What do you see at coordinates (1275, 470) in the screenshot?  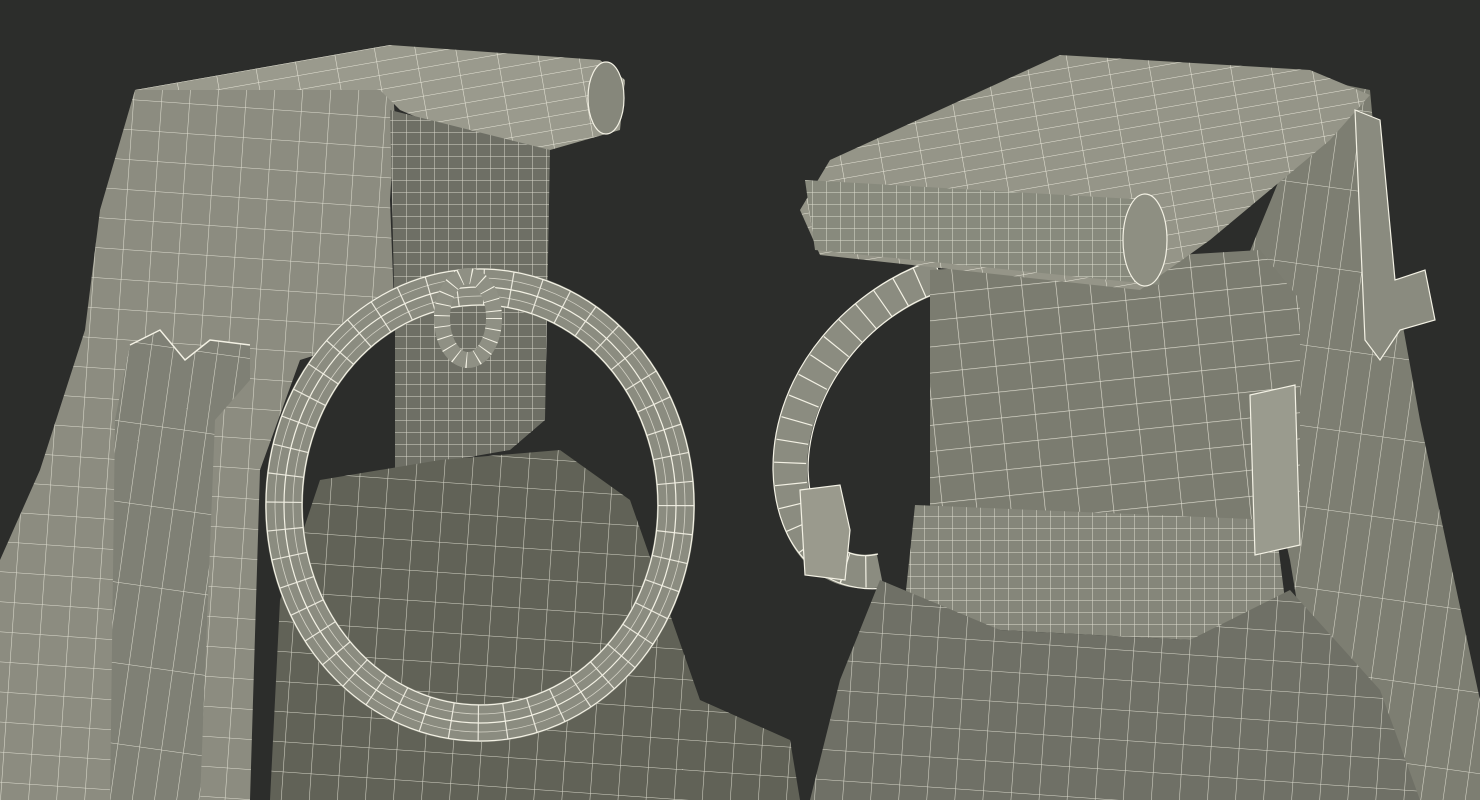 I see `right-side-bracket` at bounding box center [1275, 470].